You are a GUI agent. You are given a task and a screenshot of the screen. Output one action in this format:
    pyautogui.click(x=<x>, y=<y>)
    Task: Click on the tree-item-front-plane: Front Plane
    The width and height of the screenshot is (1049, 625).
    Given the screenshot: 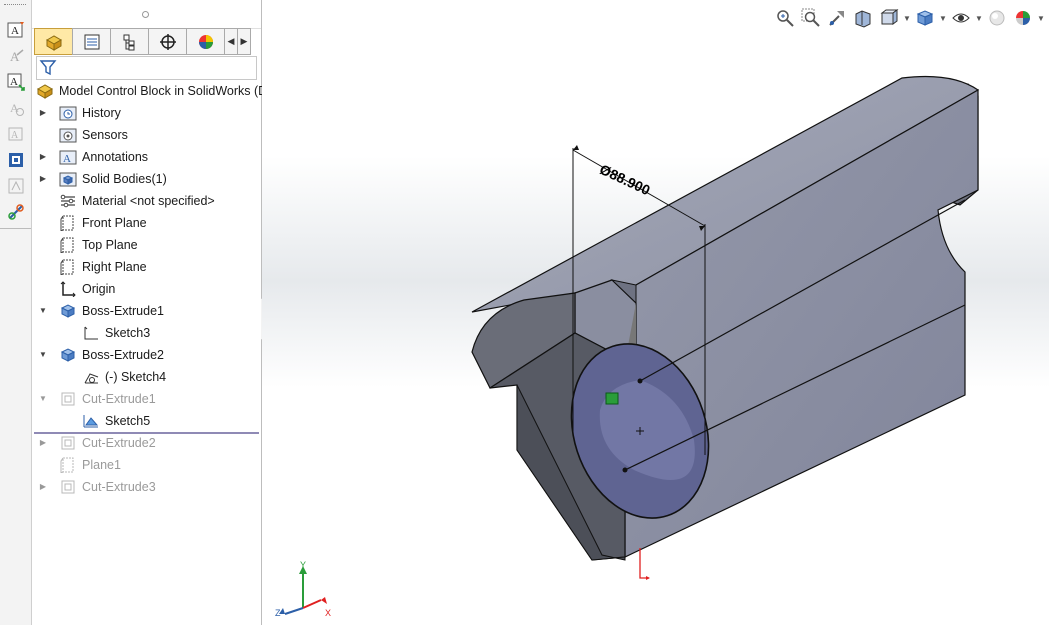 What is the action you would take?
    pyautogui.click(x=146, y=223)
    